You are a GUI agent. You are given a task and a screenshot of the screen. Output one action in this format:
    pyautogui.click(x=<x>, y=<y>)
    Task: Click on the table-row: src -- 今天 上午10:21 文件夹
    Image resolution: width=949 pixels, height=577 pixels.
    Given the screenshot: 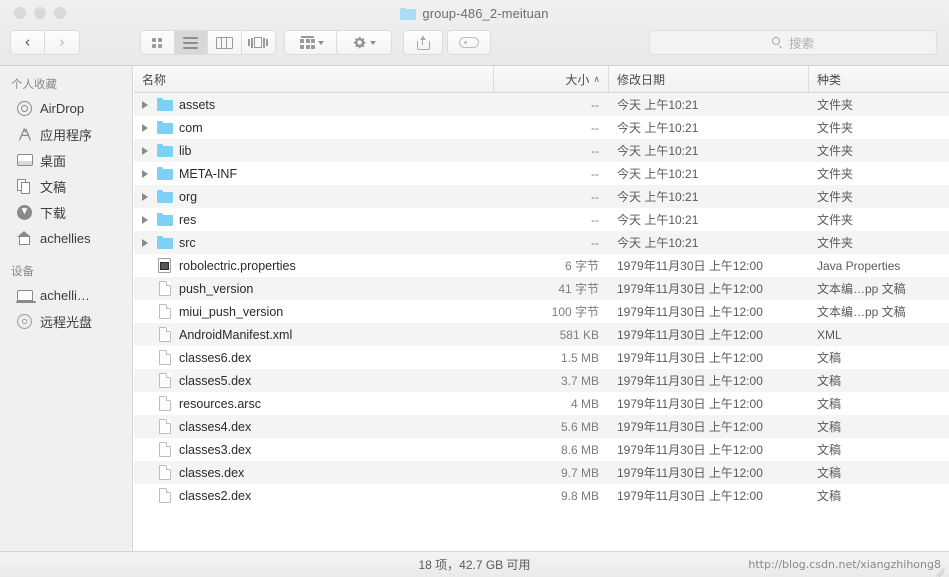 What is the action you would take?
    pyautogui.click(x=541, y=242)
    